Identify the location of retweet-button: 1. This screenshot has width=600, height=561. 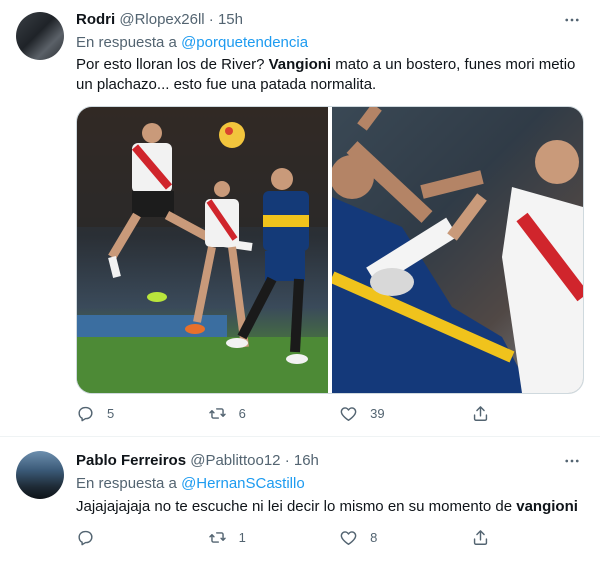
(274, 537).